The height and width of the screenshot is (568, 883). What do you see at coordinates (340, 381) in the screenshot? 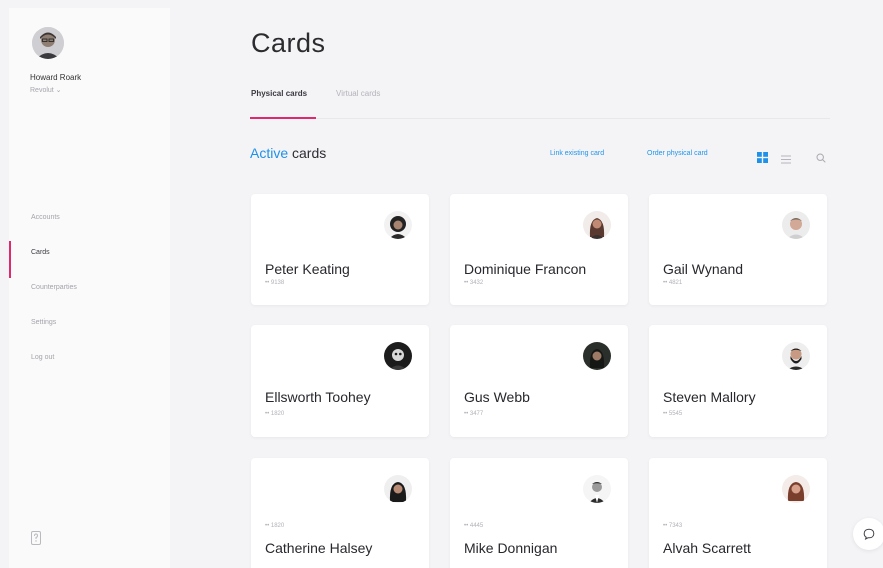
I see `card-ellsworth-toohey: Ellsworth Toohey •• 1820` at bounding box center [340, 381].